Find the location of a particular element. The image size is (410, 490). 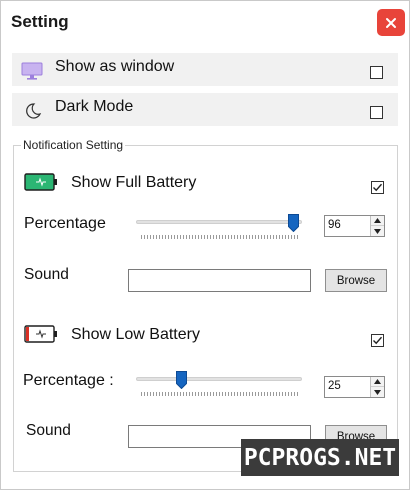

full-battery-percentage-value: 96 is located at coordinates (334, 225).